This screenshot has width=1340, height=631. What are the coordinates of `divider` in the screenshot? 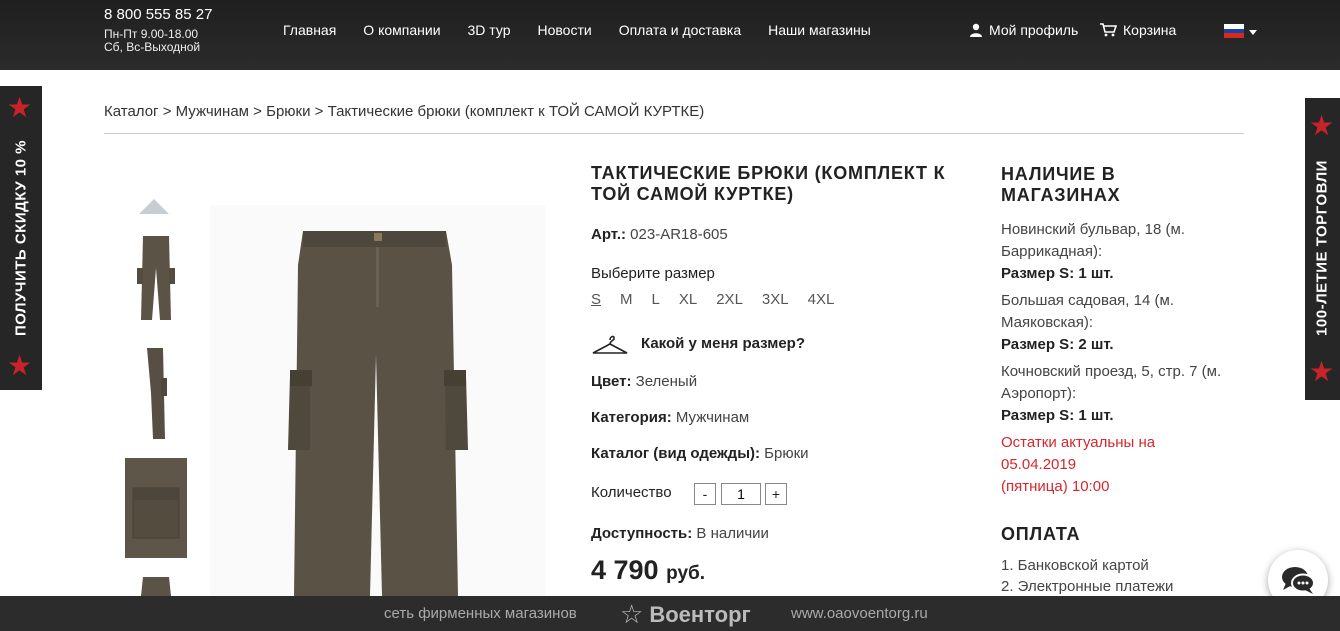 It's located at (674, 133).